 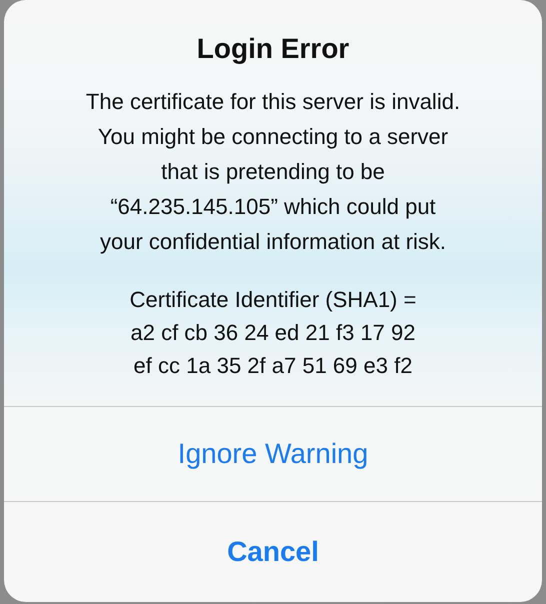 I want to click on dialog-title: Login Error, so click(x=273, y=49).